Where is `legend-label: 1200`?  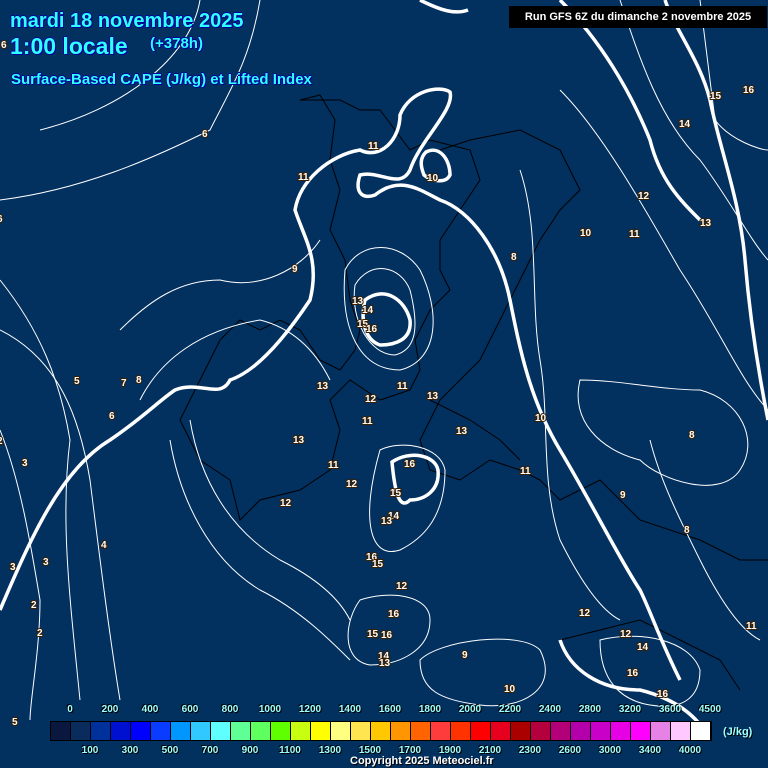
legend-label: 1200 is located at coordinates (310, 709).